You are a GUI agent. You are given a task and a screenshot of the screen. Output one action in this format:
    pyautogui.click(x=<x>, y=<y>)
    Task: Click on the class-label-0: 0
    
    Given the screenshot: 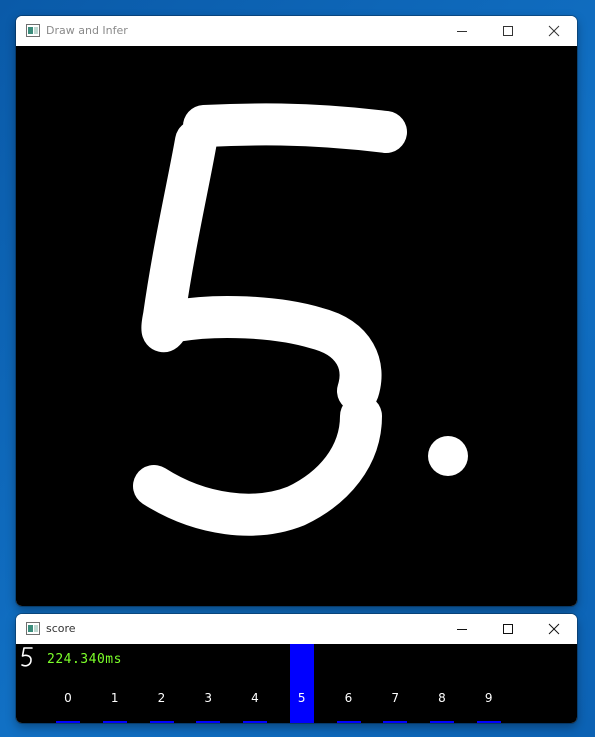 What is the action you would take?
    pyautogui.click(x=68, y=698)
    